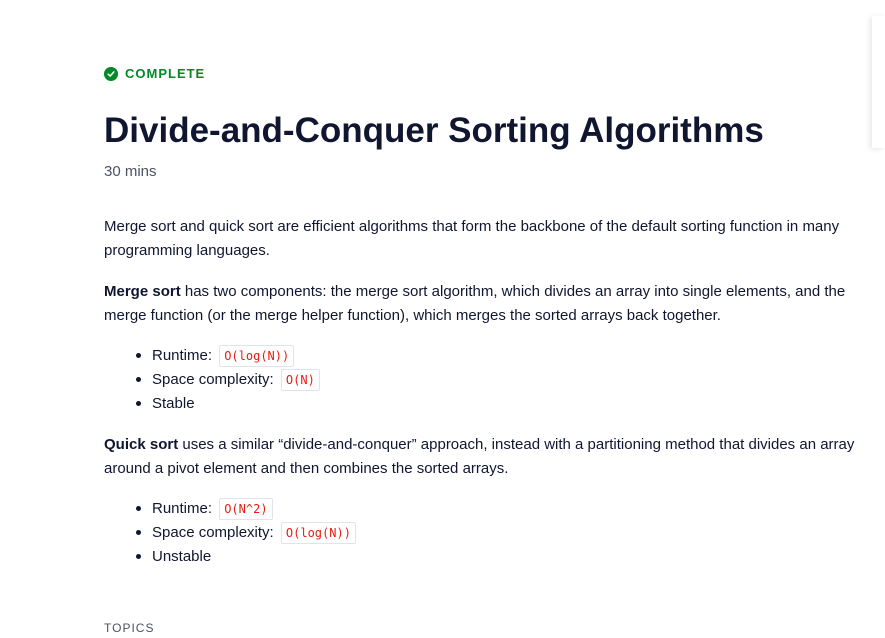 This screenshot has height=638, width=885. What do you see at coordinates (510, 356) in the screenshot?
I see `list-item: Runtime: O(log(N))` at bounding box center [510, 356].